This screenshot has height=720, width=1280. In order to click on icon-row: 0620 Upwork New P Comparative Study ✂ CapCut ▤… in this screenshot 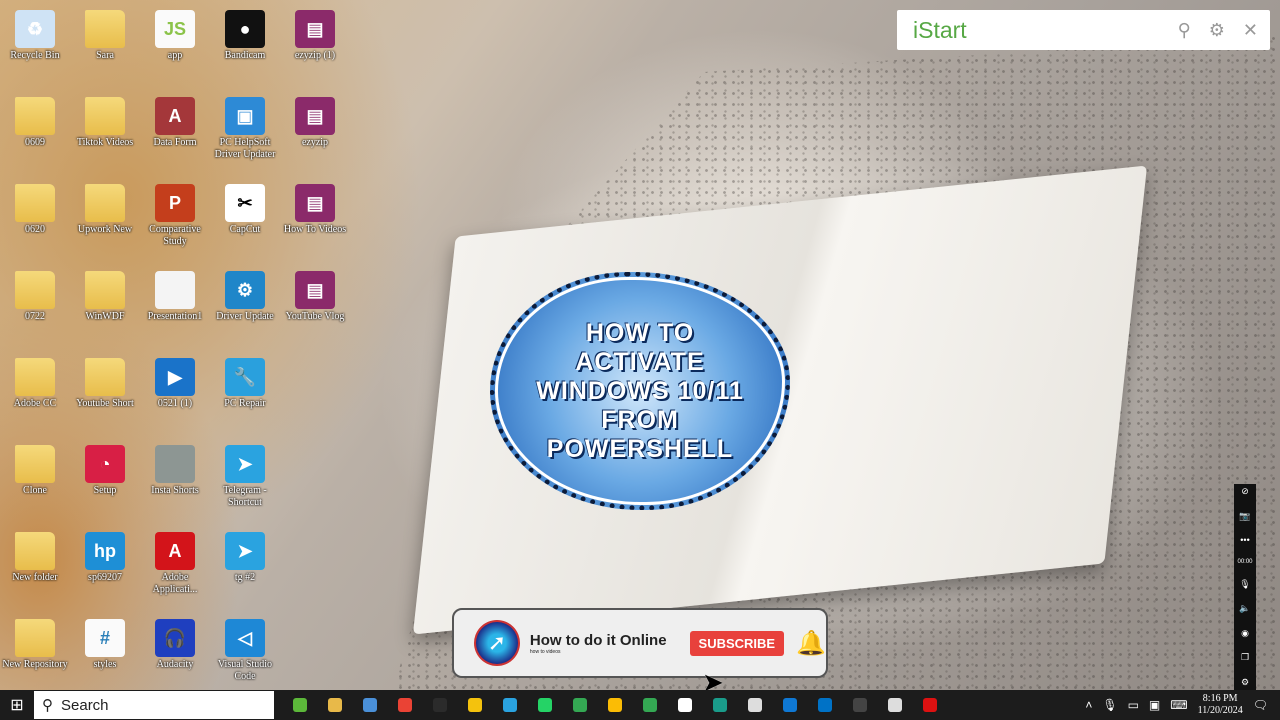, I will do `click(175, 219)`.